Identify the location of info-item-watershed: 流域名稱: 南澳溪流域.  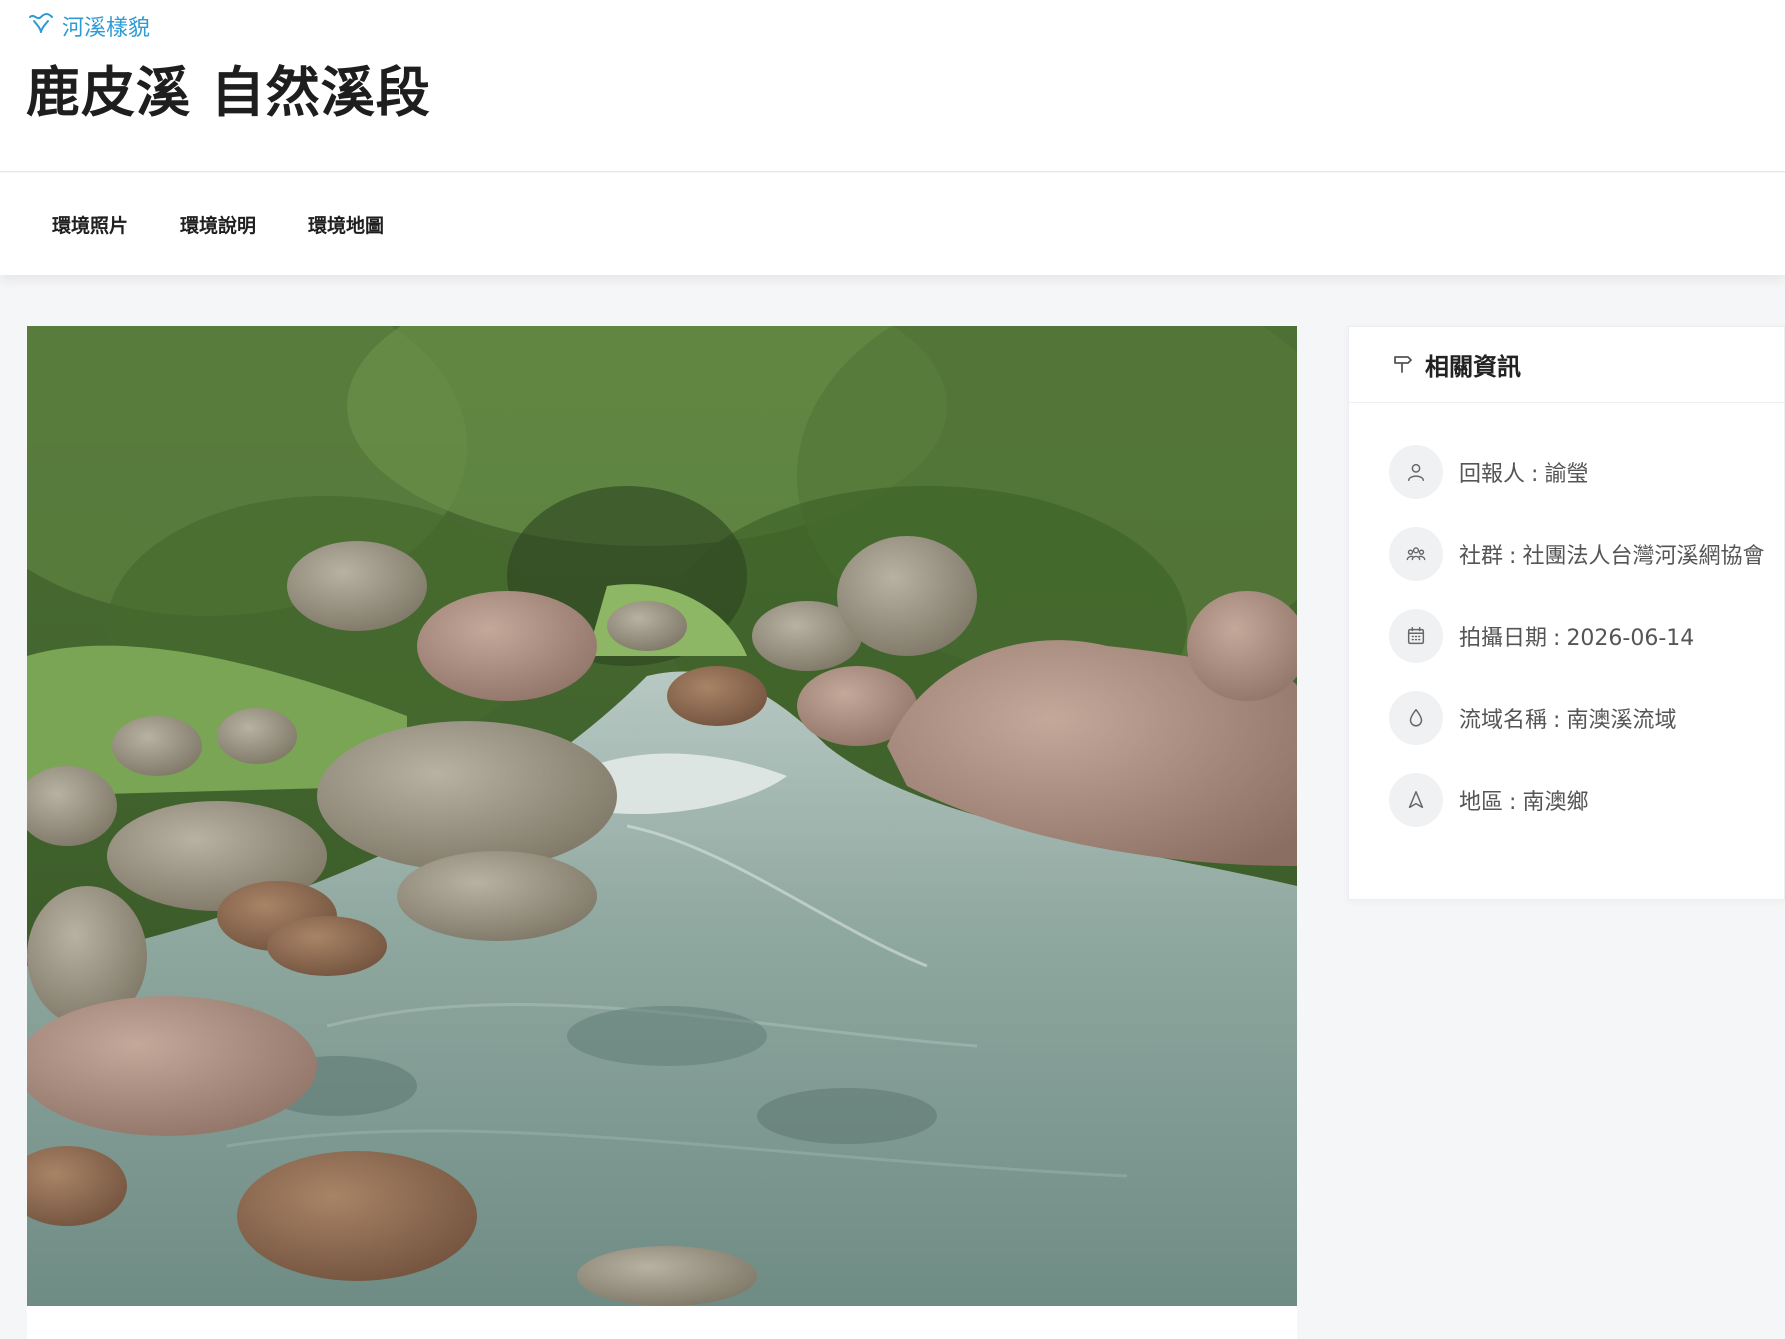
(1576, 718).